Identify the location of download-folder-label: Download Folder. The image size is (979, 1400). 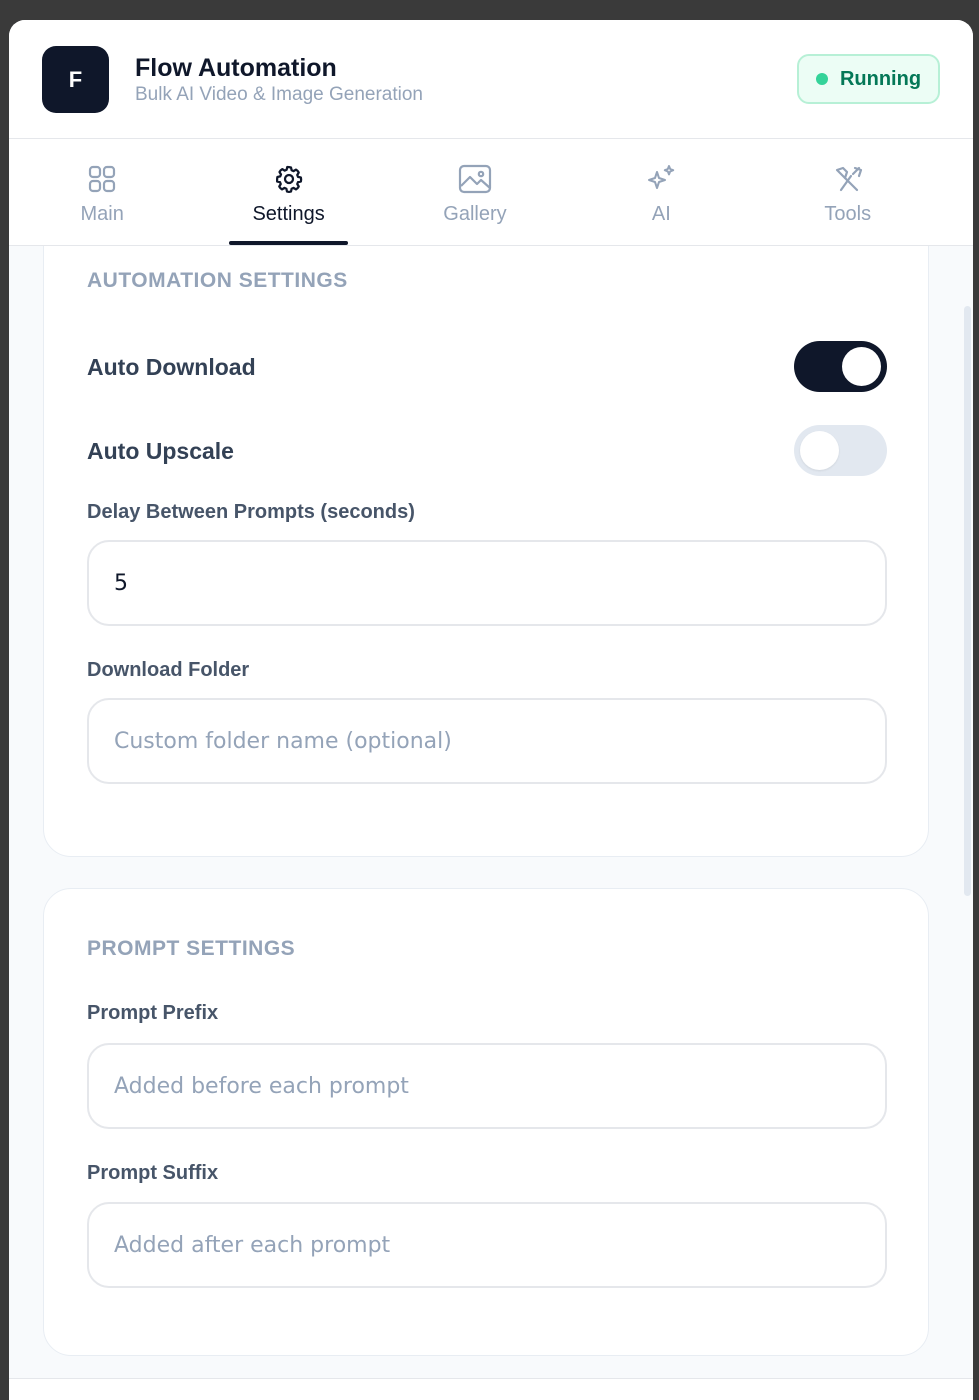
(168, 670).